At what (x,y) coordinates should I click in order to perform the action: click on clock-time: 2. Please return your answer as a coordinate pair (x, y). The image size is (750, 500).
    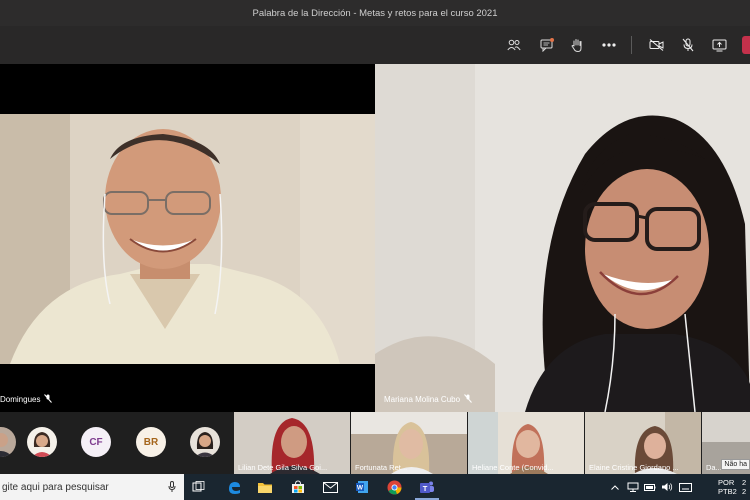
    Looking at the image, I should click on (744, 482).